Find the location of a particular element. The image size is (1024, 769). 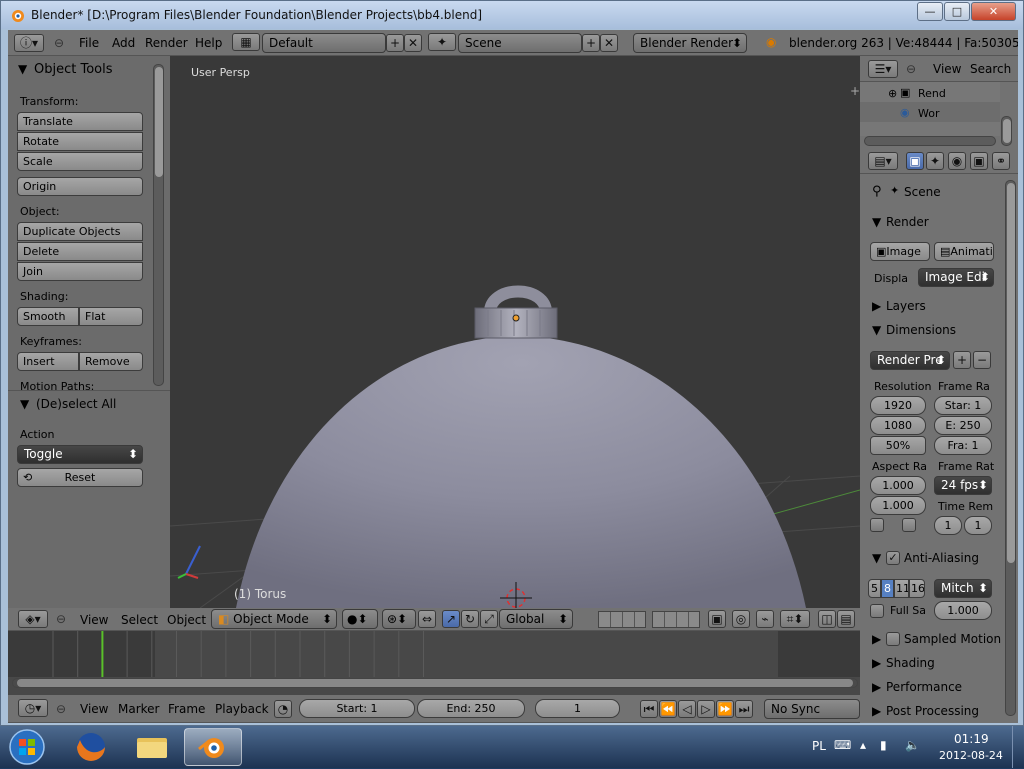

insert-keyframe-button: Insert is located at coordinates (48, 361).